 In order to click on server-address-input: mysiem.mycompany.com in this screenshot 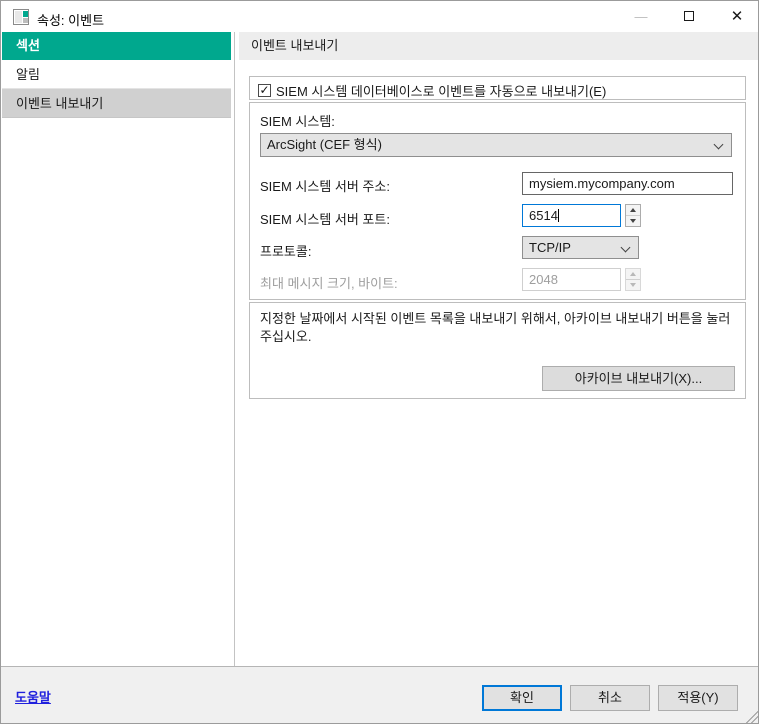, I will do `click(627, 183)`.